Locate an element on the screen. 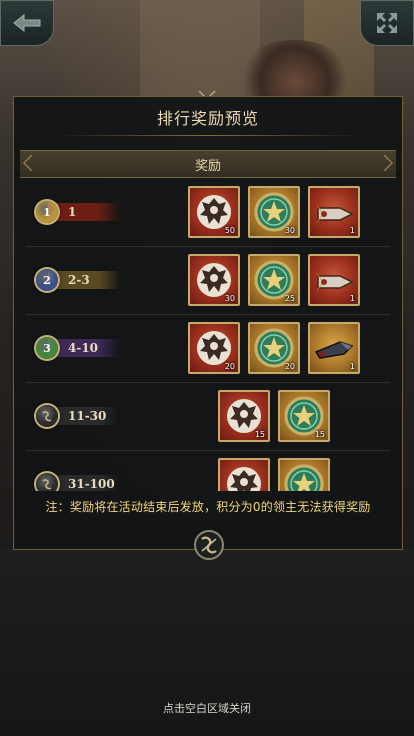  rank-label-group: 11 is located at coordinates (91, 212).